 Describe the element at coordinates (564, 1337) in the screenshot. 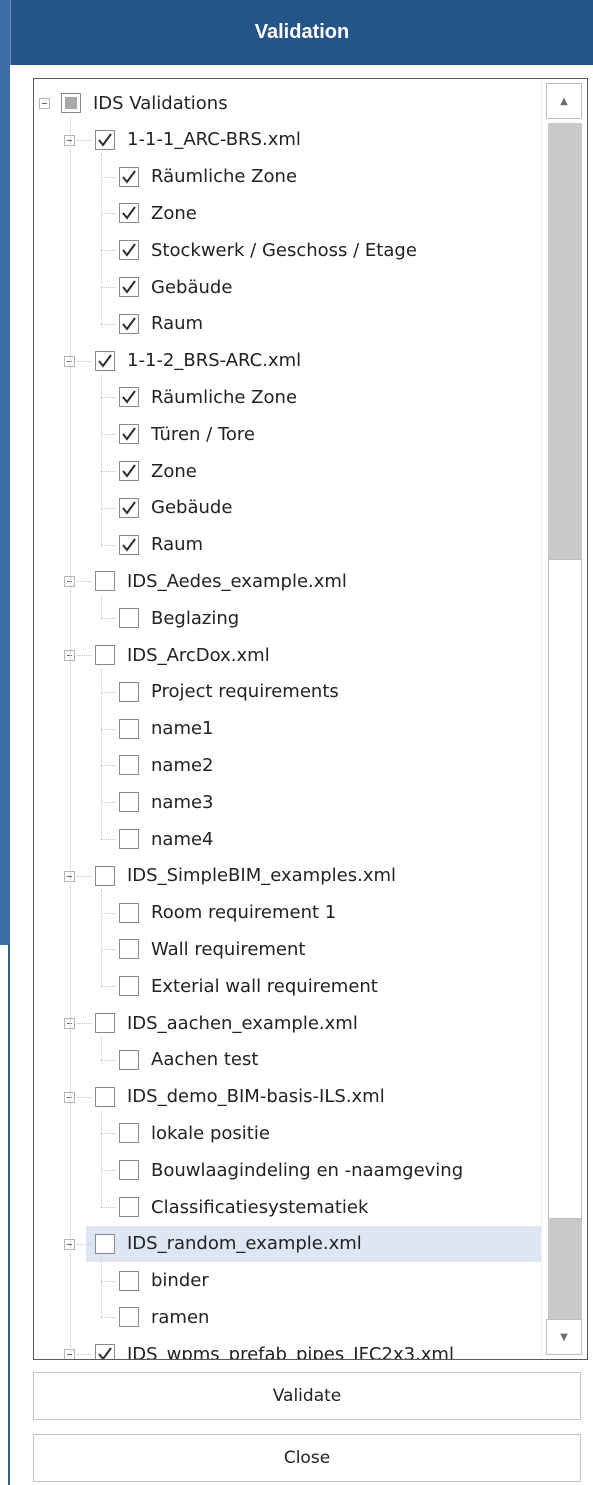

I see `scroll-down-button: ▼` at that location.